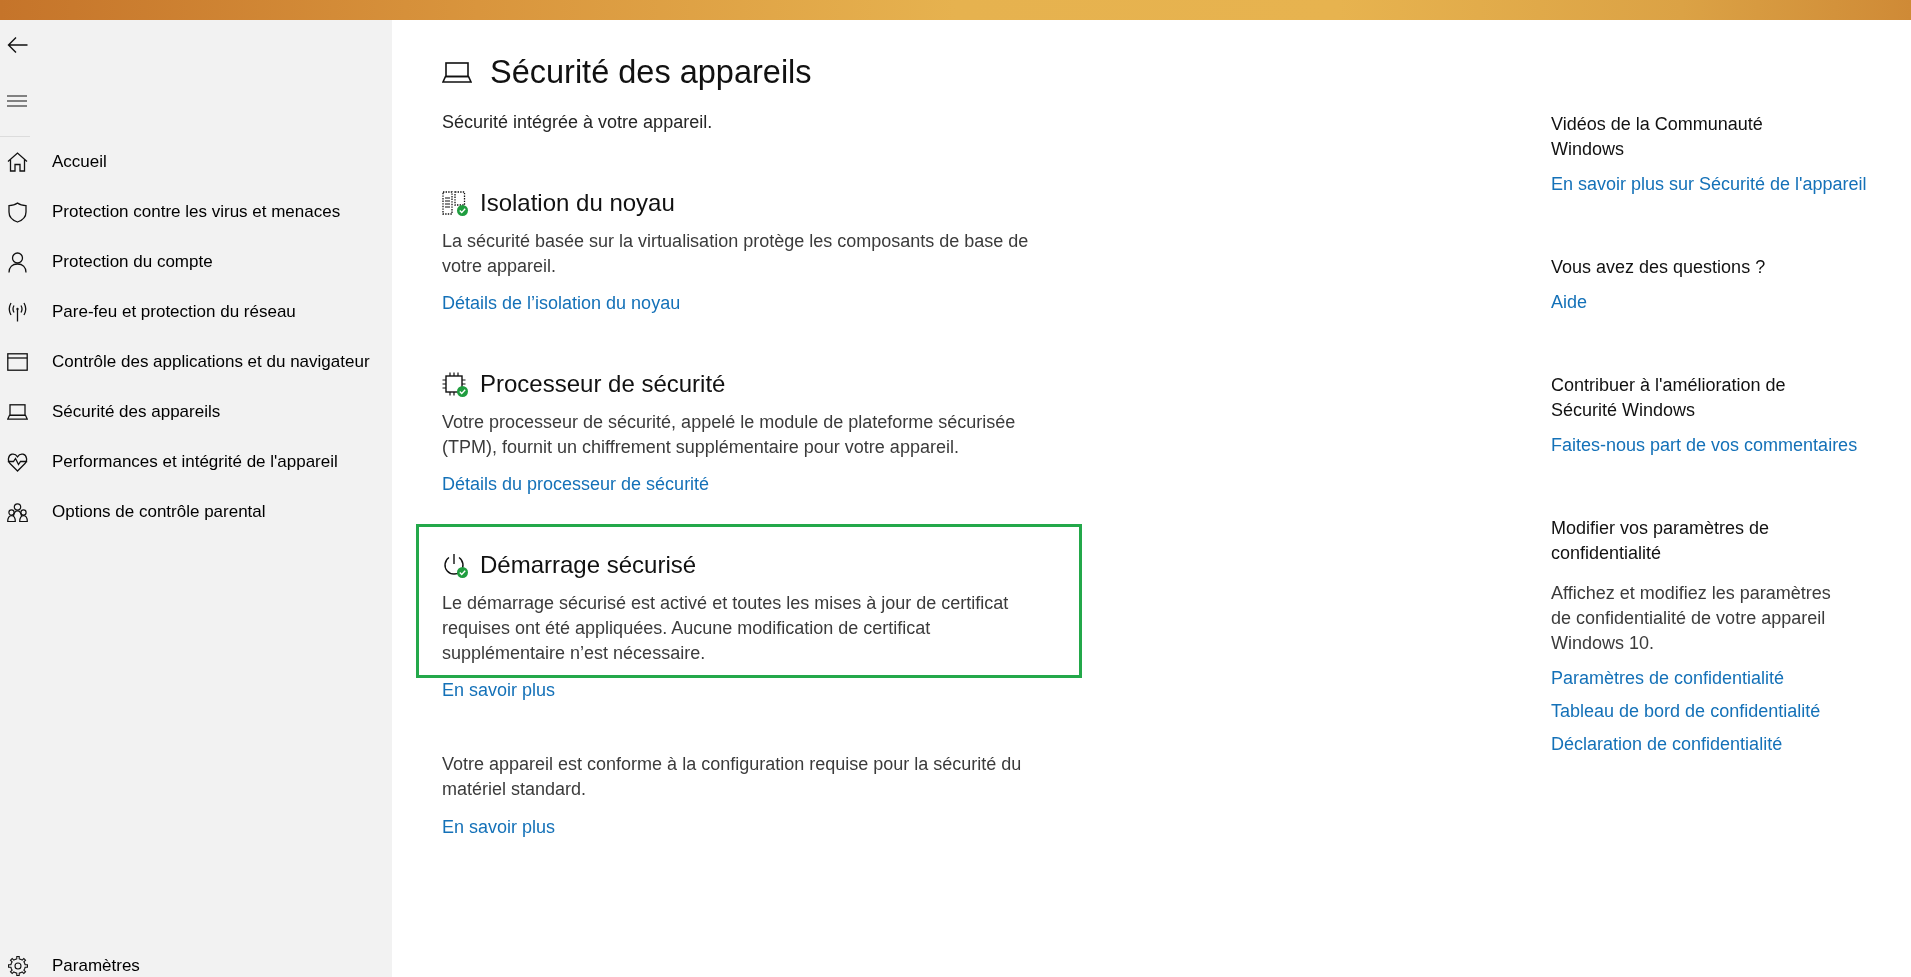 The height and width of the screenshot is (977, 1911). Describe the element at coordinates (17, 212) in the screenshot. I see `shield-icon` at that location.